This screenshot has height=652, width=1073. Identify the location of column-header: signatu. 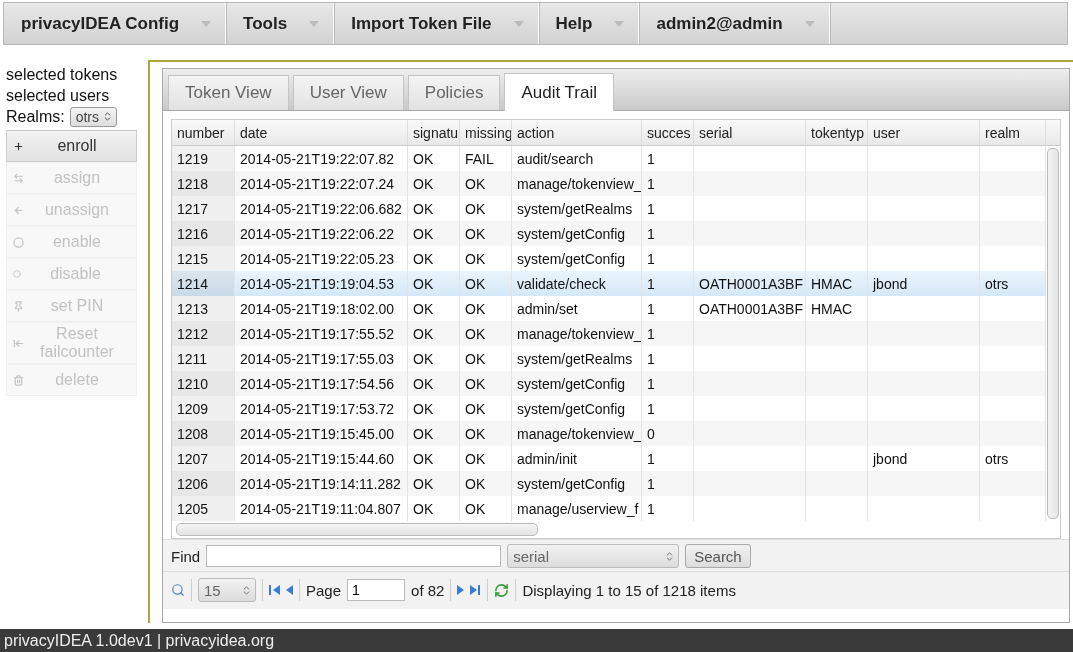
(434, 132).